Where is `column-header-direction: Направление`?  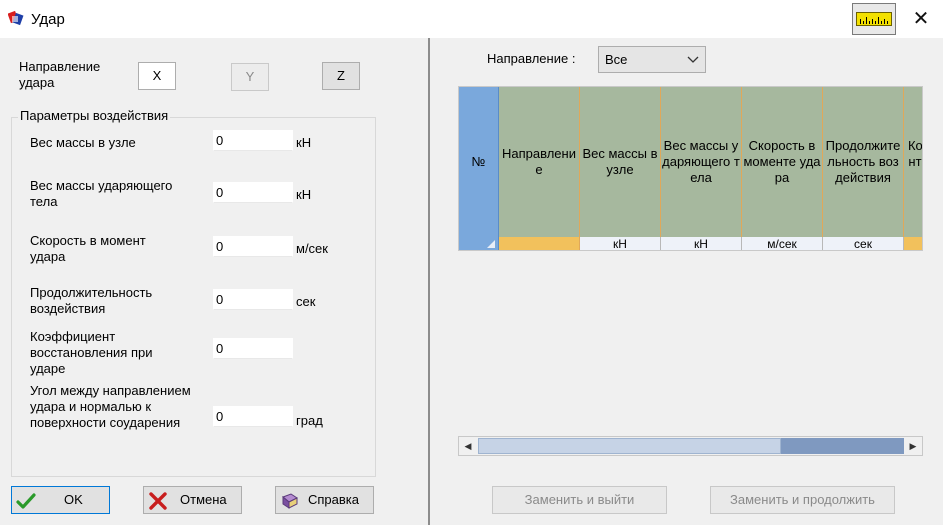 column-header-direction: Направление is located at coordinates (539, 162).